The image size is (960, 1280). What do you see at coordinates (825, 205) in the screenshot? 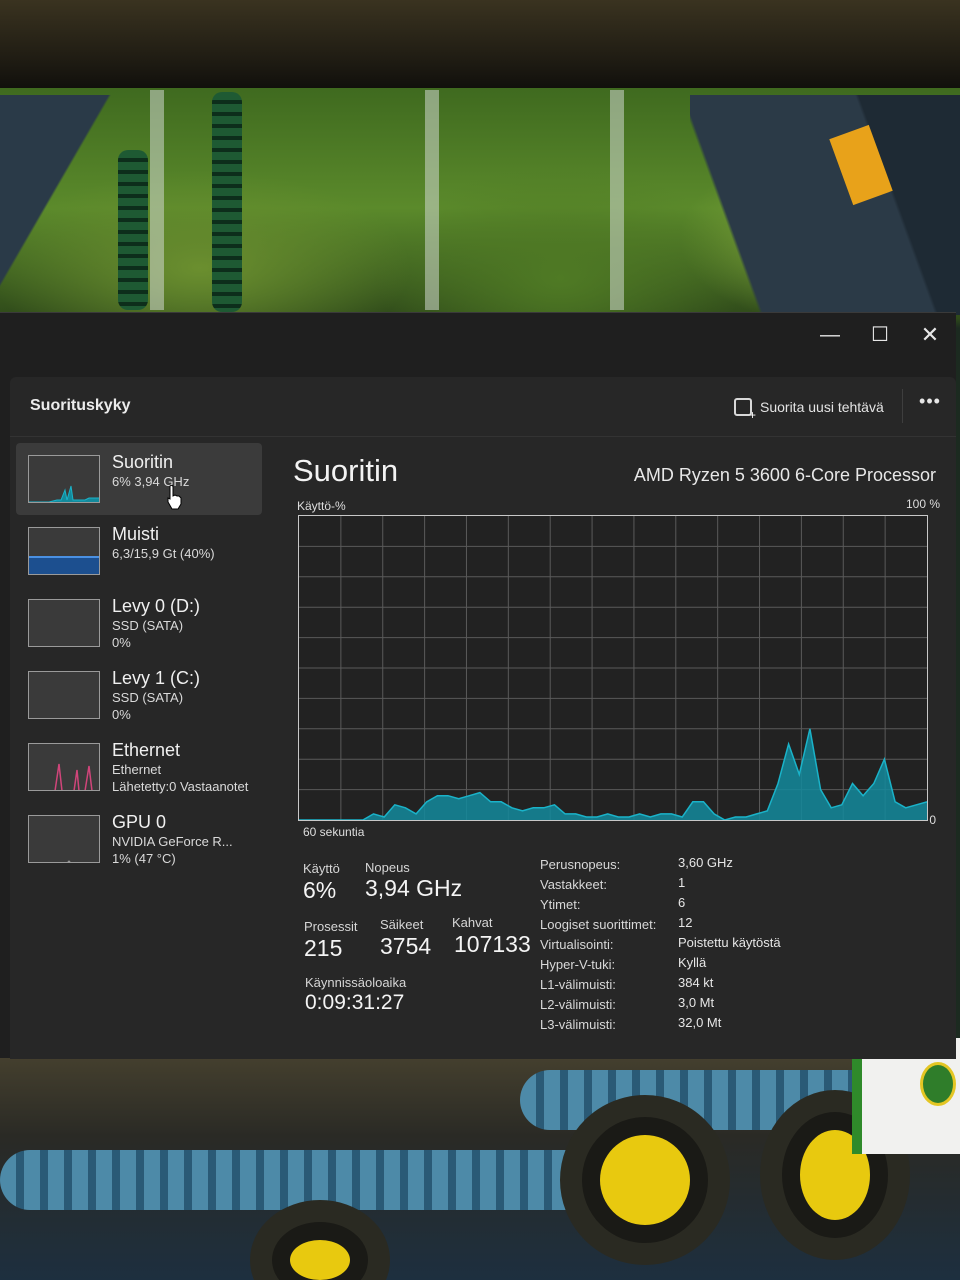
I see `wallpaper-crane` at bounding box center [825, 205].